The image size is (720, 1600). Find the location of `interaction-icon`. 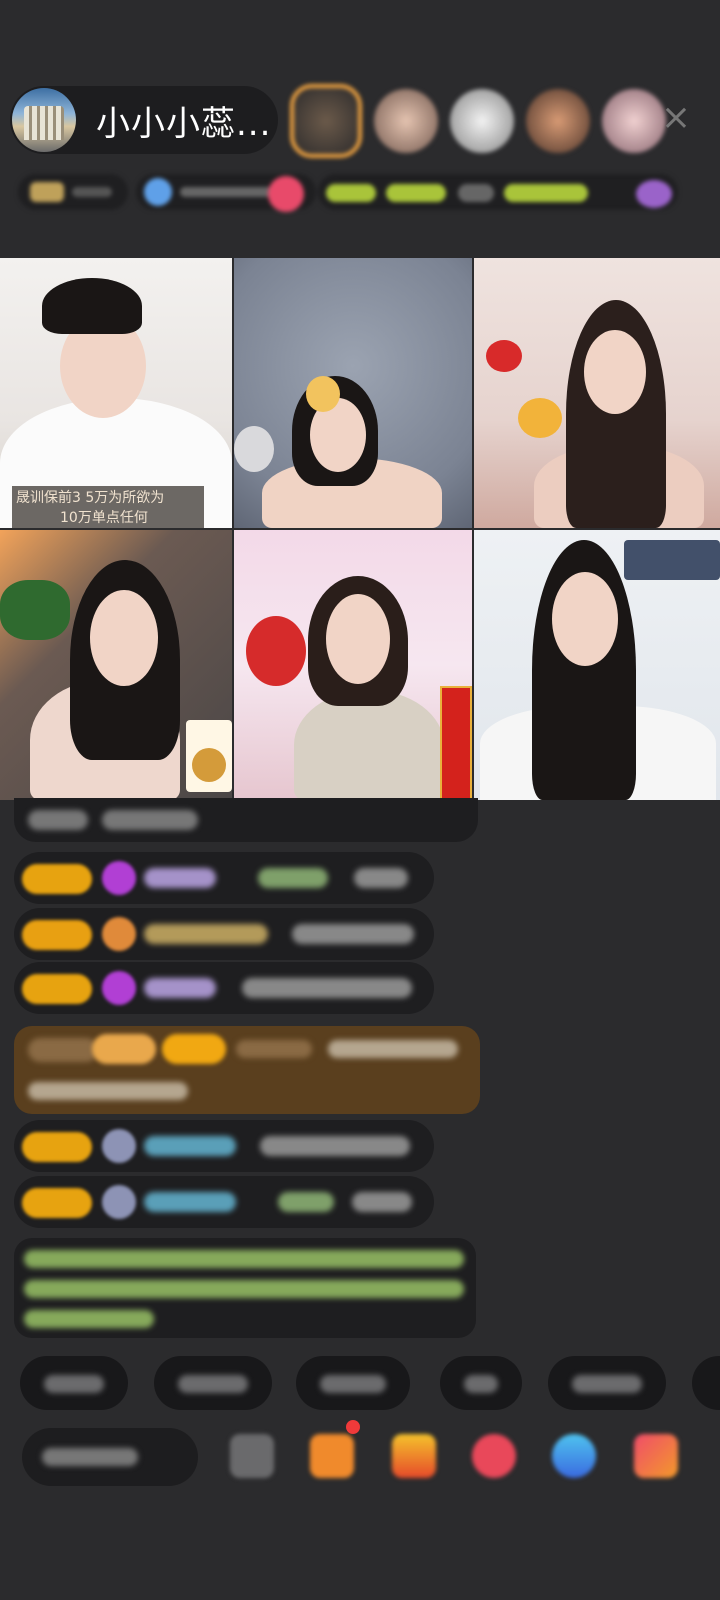

interaction-icon is located at coordinates (494, 1456).